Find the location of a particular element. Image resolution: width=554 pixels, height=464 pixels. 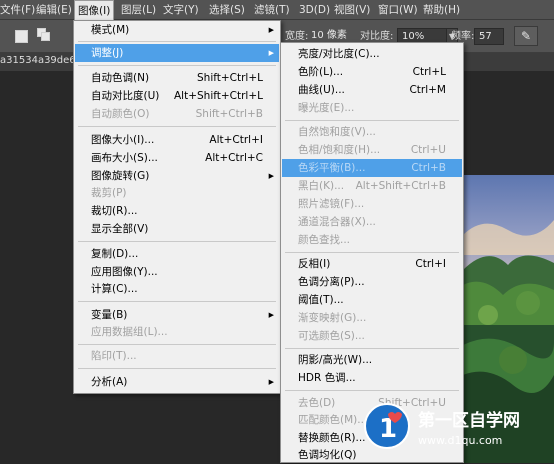

menu-item-auto-contrast: 自动对比度(U) Alt+Shift+Ctrl+L is located at coordinates (177, 96).